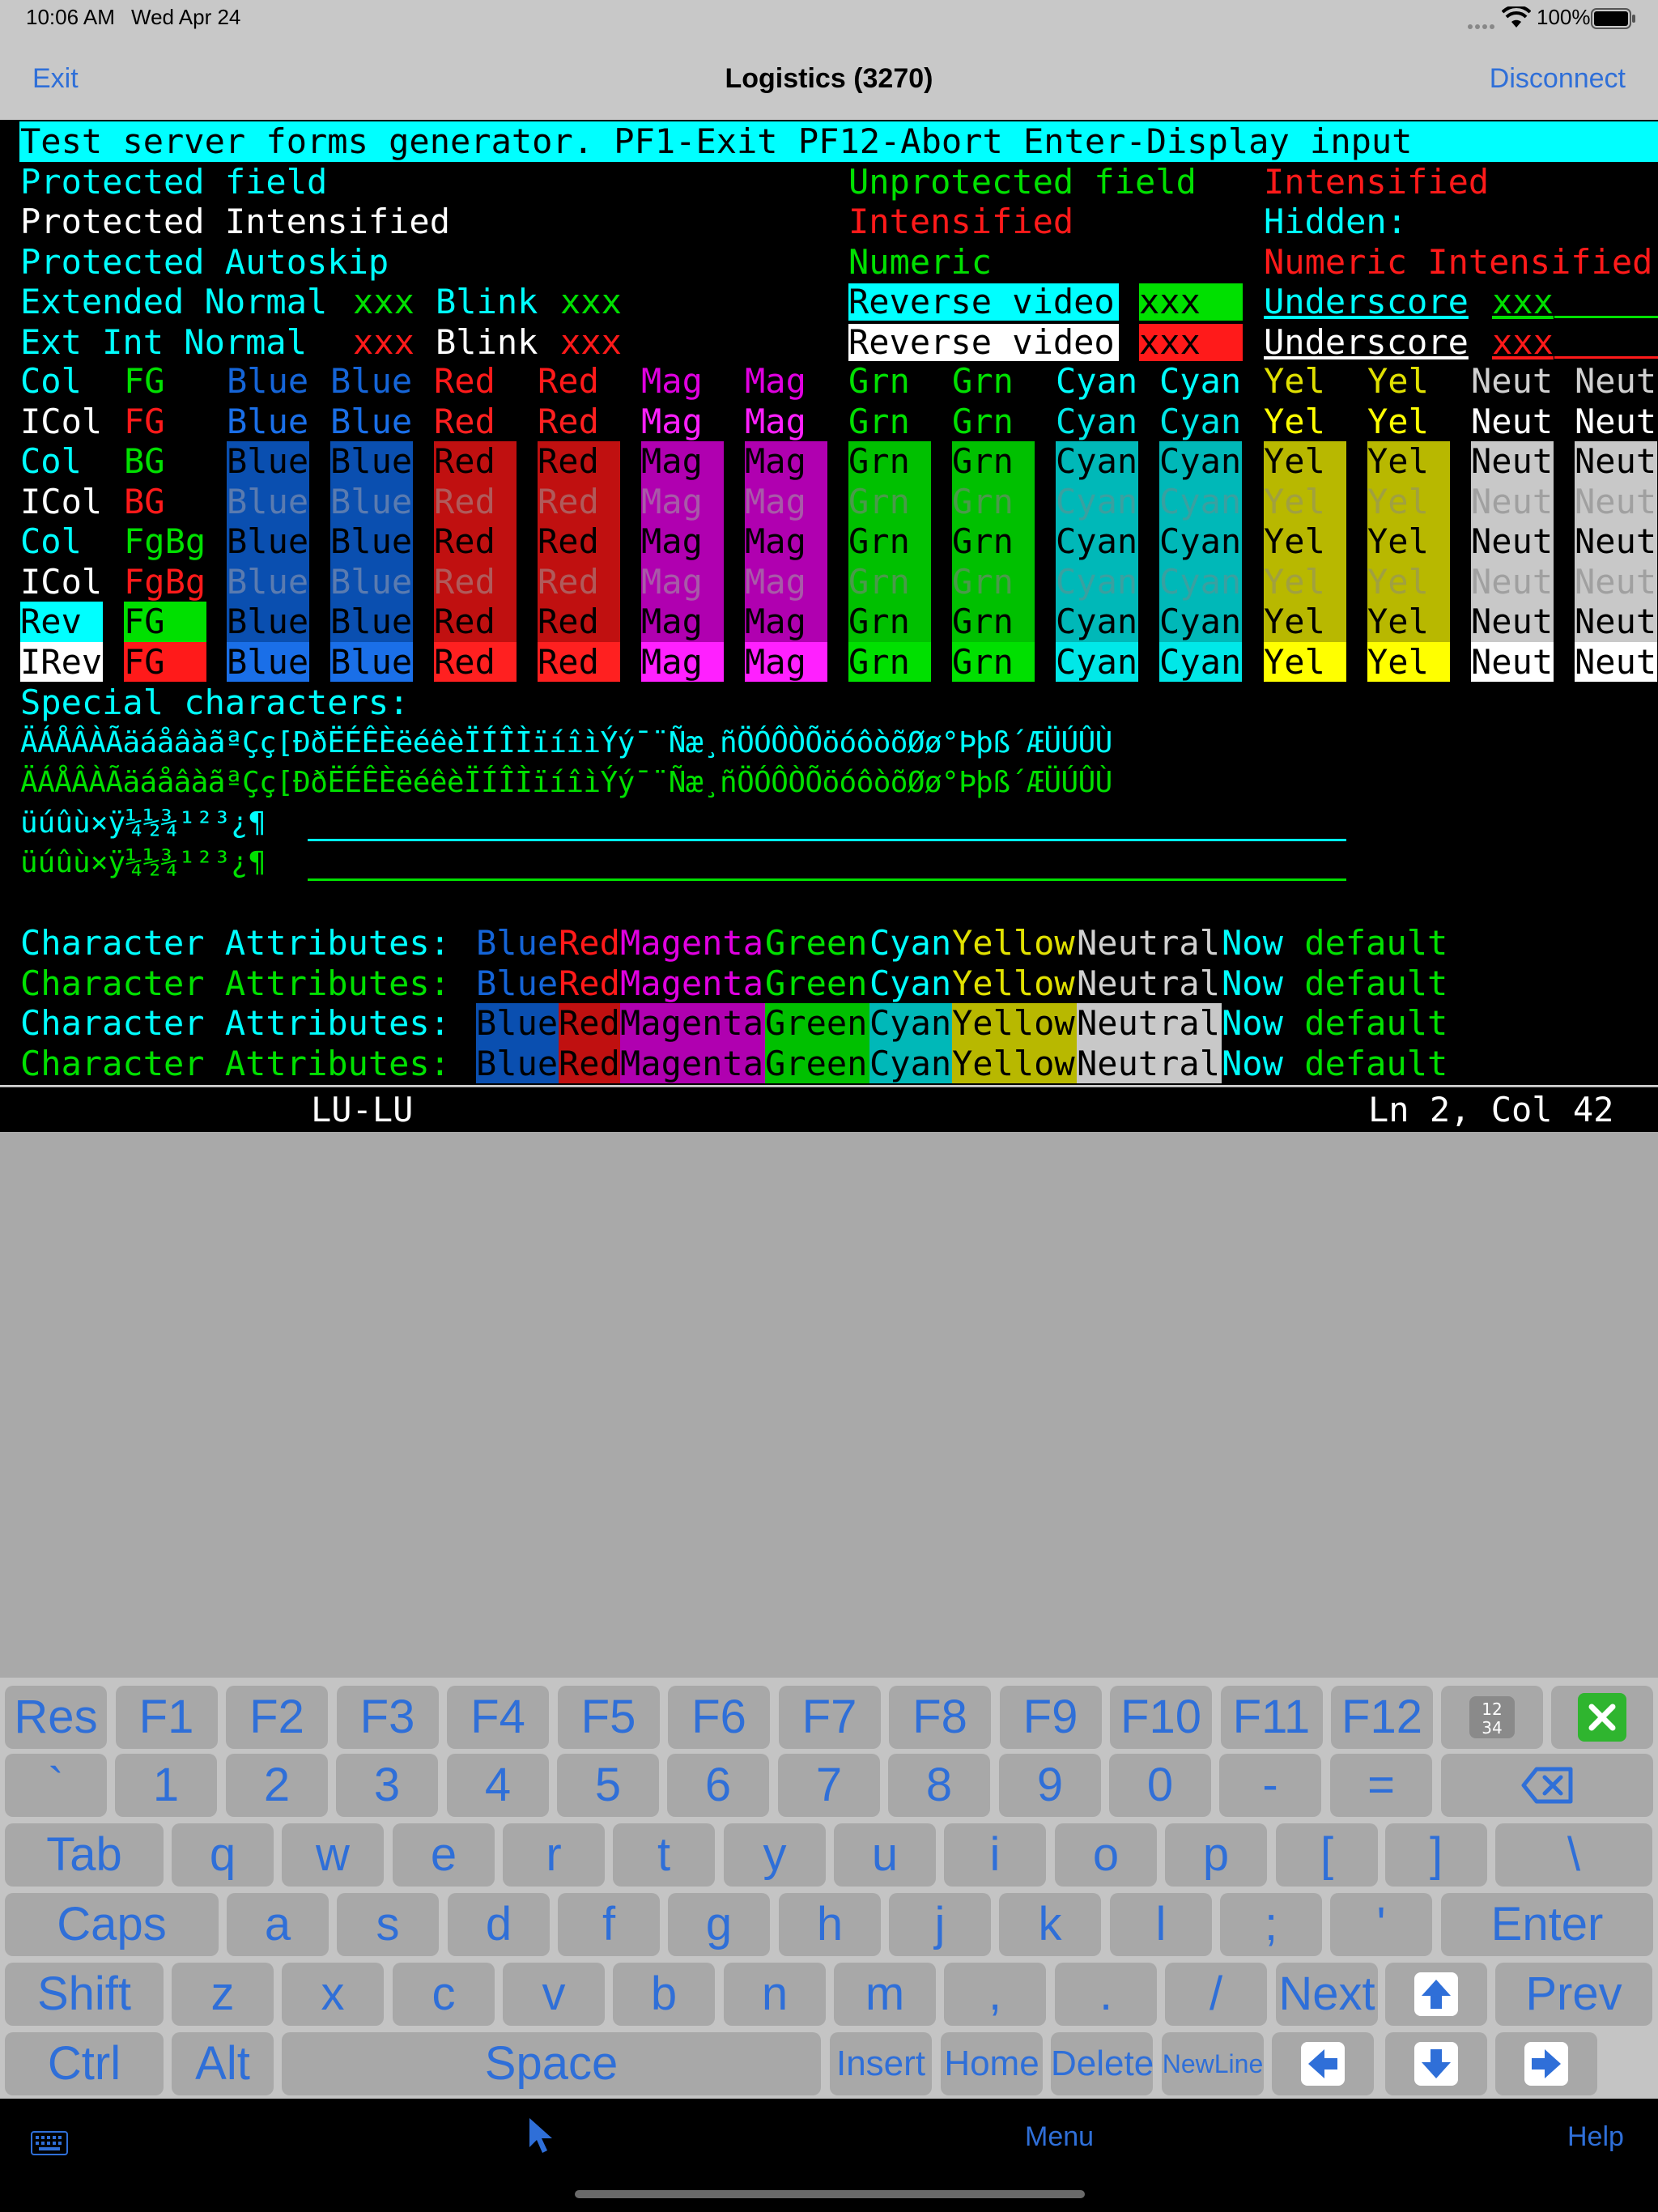 This screenshot has width=1658, height=2212. What do you see at coordinates (498, 1717) in the screenshot?
I see `key-f4: F4` at bounding box center [498, 1717].